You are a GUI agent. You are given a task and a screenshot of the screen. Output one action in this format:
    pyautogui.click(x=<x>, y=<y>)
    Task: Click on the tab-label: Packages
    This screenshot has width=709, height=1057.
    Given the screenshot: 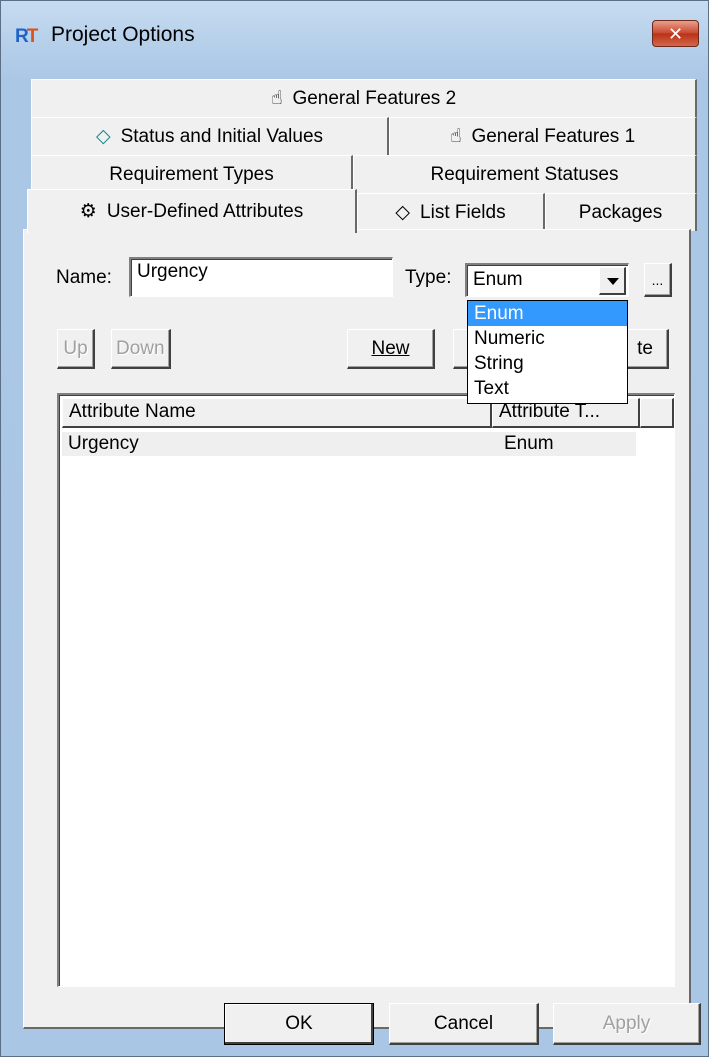 What is the action you would take?
    pyautogui.click(x=620, y=212)
    